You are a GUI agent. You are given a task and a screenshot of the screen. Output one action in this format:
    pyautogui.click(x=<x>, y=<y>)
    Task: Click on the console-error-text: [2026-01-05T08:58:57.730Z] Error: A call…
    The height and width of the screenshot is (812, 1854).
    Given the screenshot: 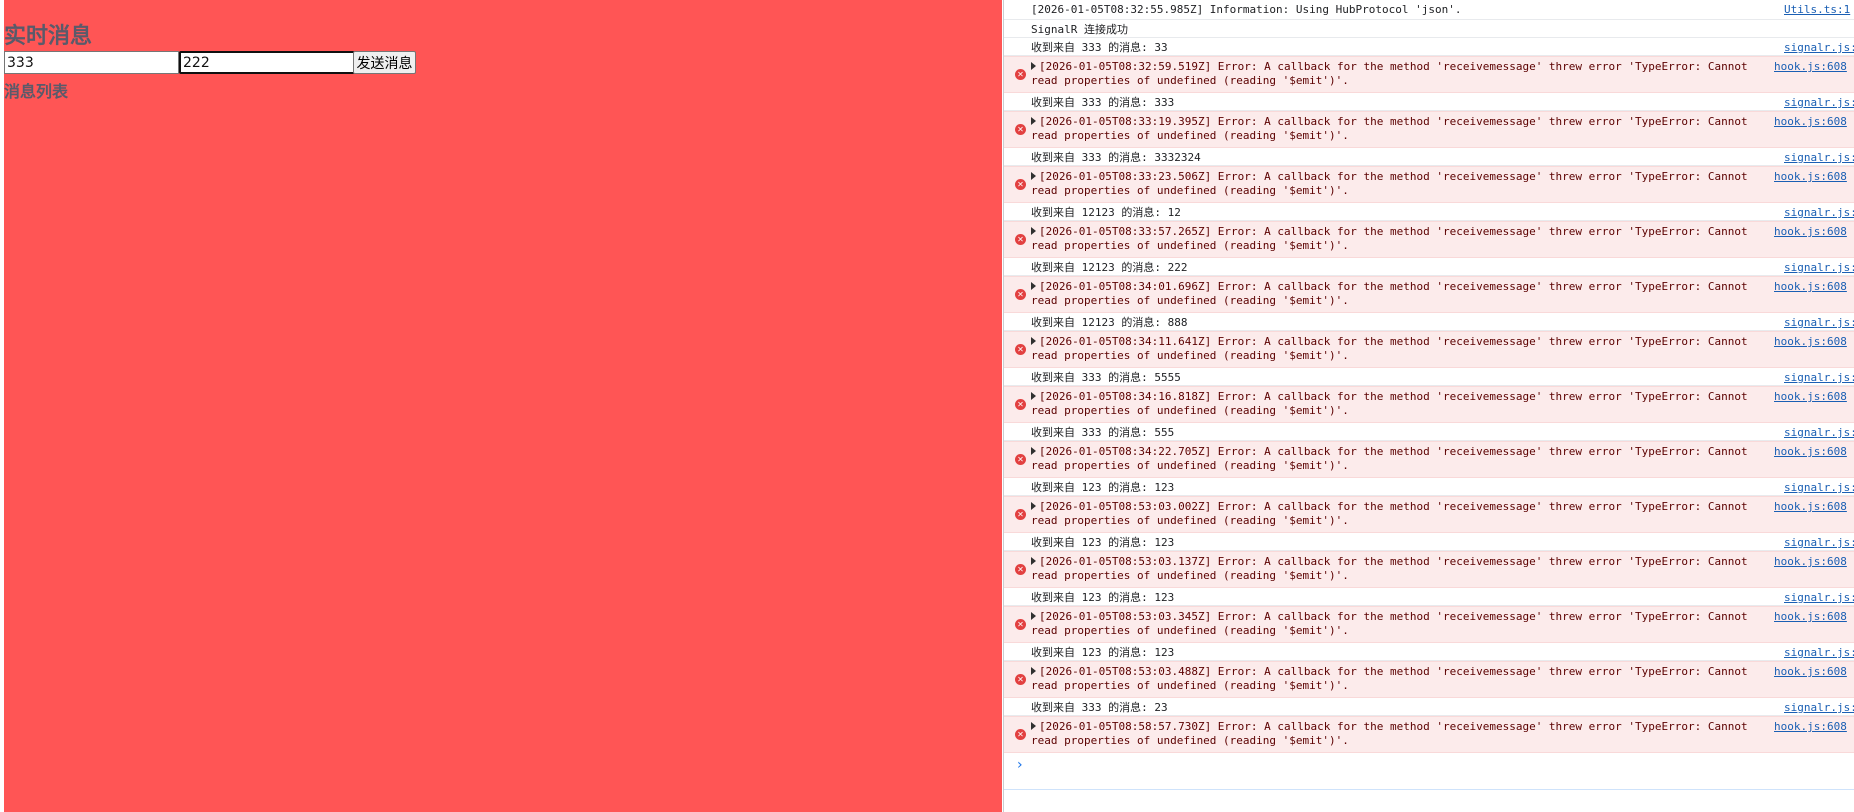 What is the action you would take?
    pyautogui.click(x=1391, y=734)
    